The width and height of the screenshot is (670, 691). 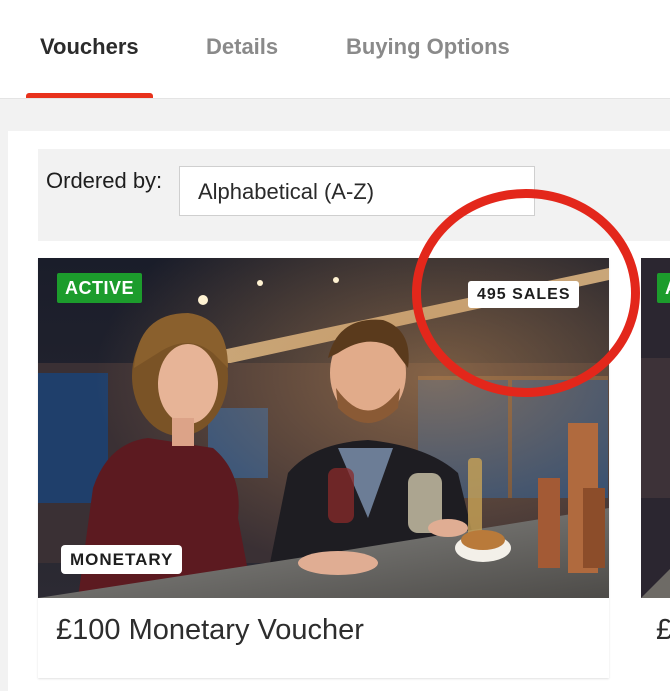 What do you see at coordinates (122, 559) in the screenshot?
I see `voucher-type-badge: MONETARY` at bounding box center [122, 559].